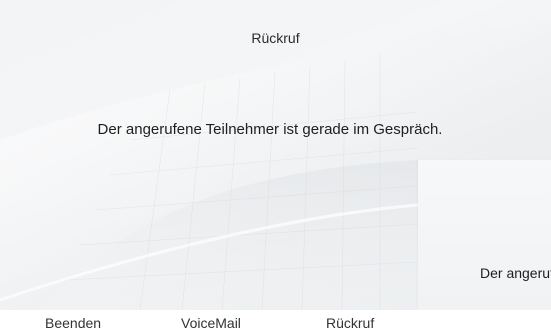 This screenshot has height=332, width=551. I want to click on screen-title: Rückruf, so click(275, 38).